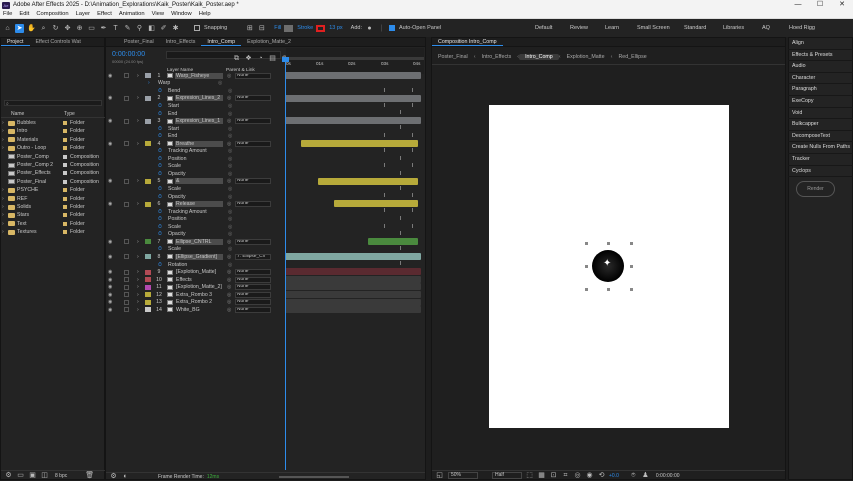  Describe the element at coordinates (32, 475) in the screenshot. I see `new-comp-icon: ▣` at that location.